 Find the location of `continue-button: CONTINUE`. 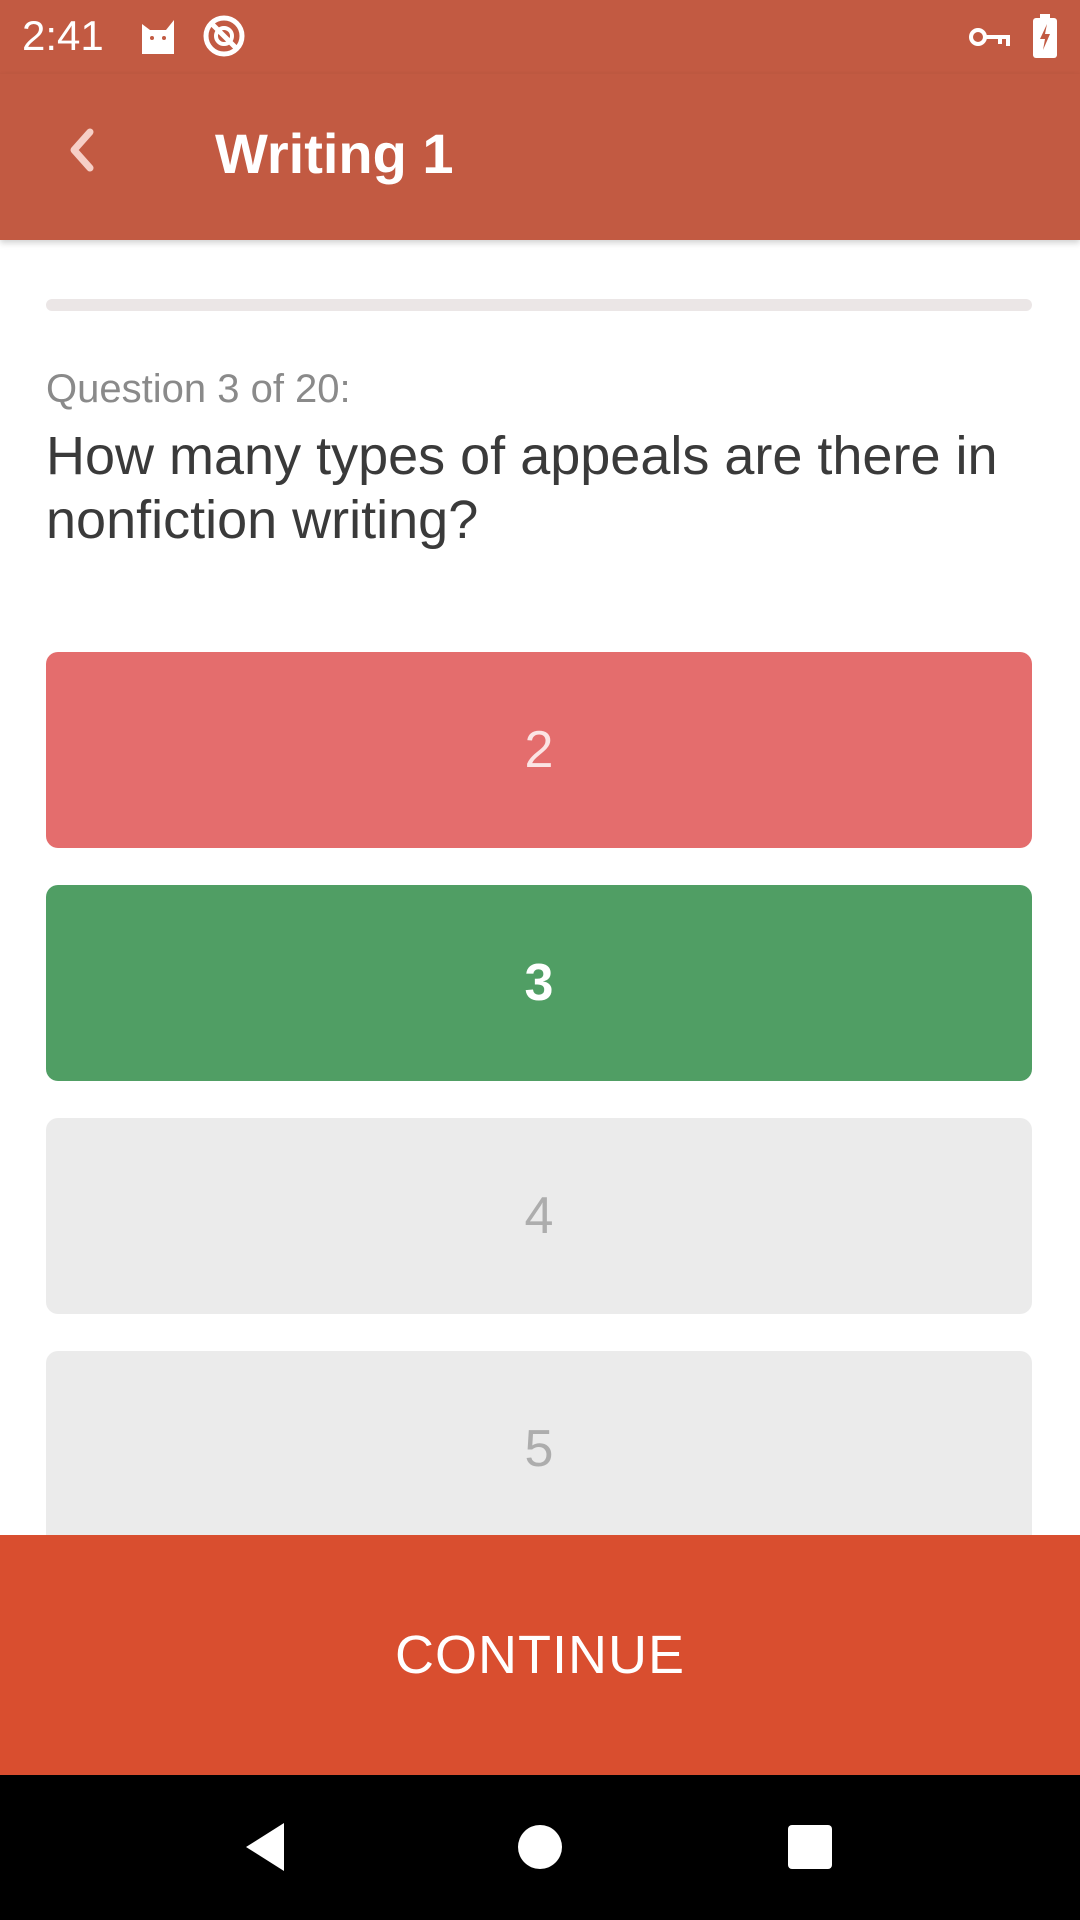

continue-button: CONTINUE is located at coordinates (540, 1655).